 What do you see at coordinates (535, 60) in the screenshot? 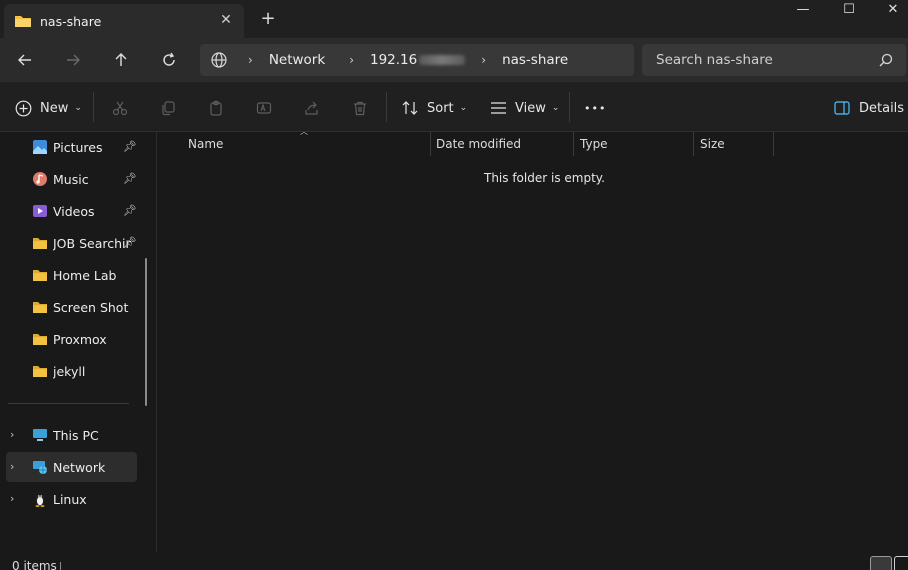
I see `breadcrumb-nas-share: nas-share` at bounding box center [535, 60].